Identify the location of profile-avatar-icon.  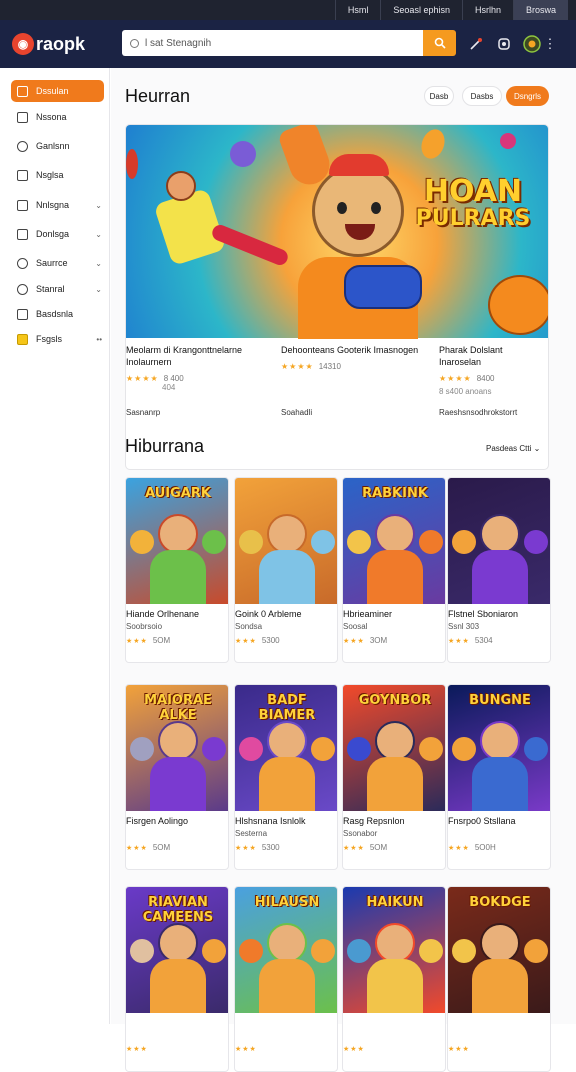
(532, 44).